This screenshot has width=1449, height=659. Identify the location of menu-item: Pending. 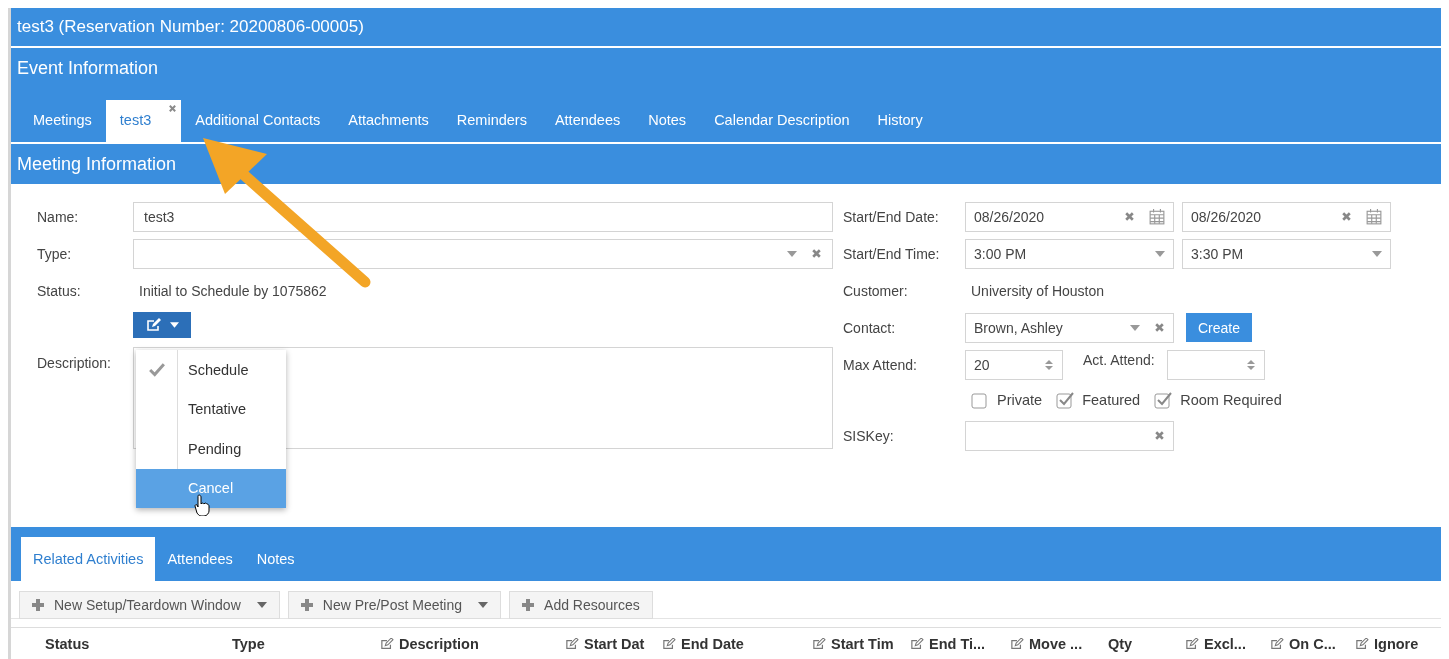
(211, 449).